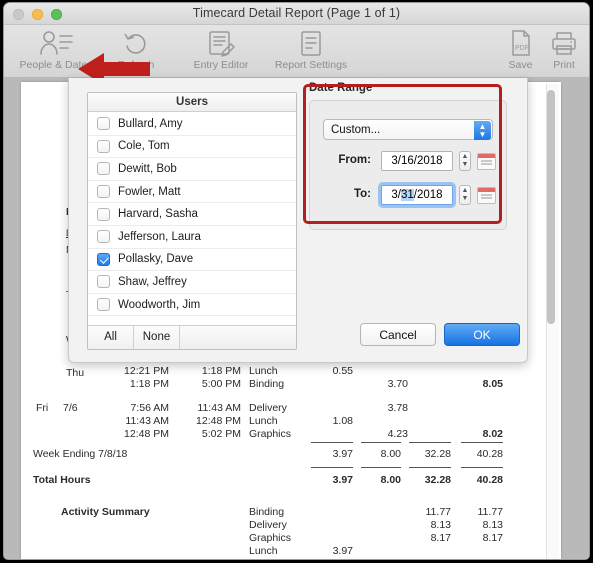  I want to click on list-item: Pollasky, Dave, so click(192, 260).